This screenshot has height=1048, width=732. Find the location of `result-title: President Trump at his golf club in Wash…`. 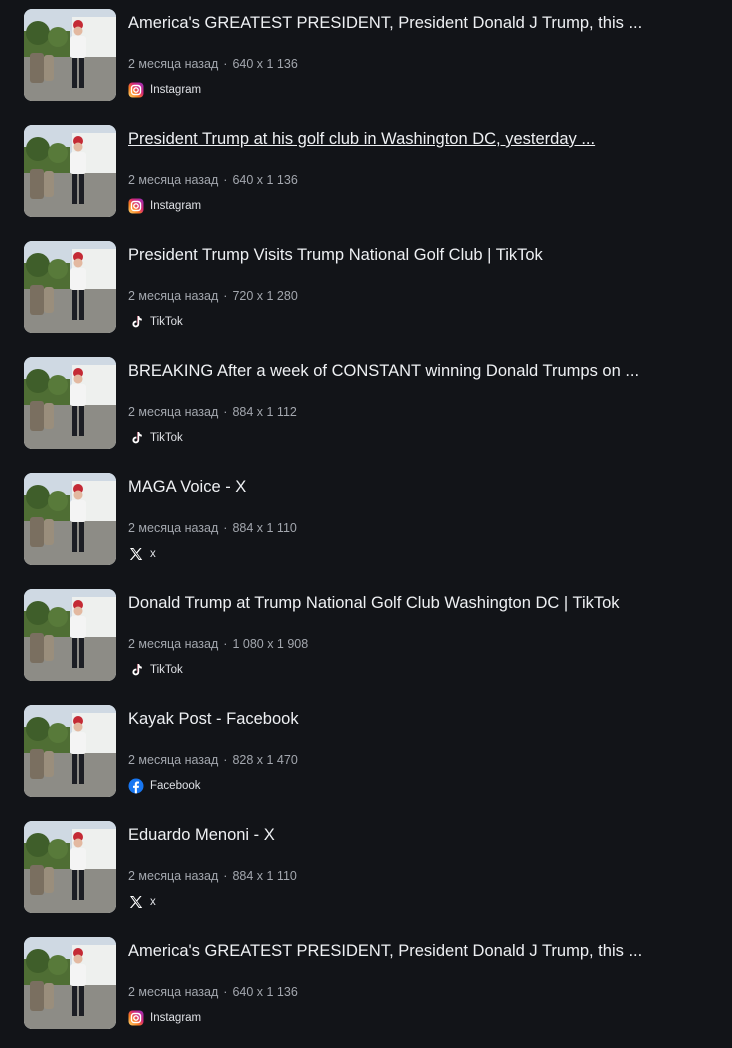

result-title: President Trump at his golf club in Wash… is located at coordinates (423, 139).